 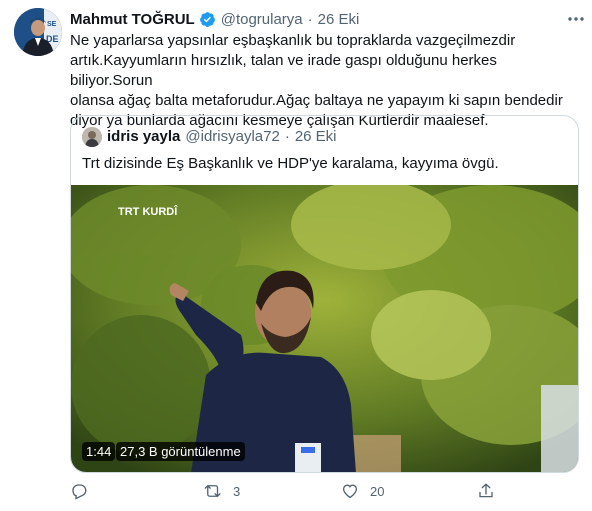 What do you see at coordinates (143, 136) in the screenshot?
I see `quoted-author-name: idris yayla` at bounding box center [143, 136].